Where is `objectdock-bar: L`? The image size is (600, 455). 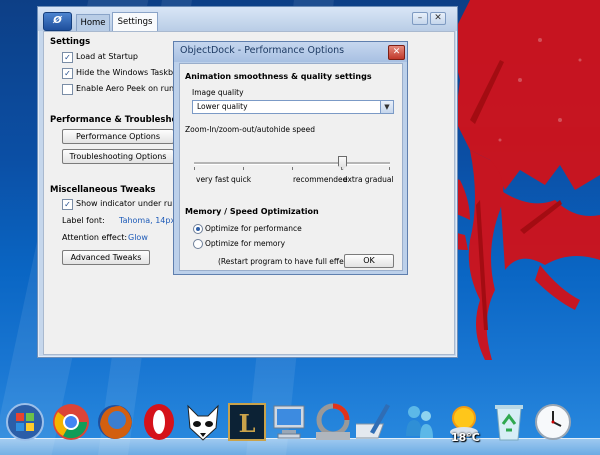
objectdock-bar: L is located at coordinates (300, 425).